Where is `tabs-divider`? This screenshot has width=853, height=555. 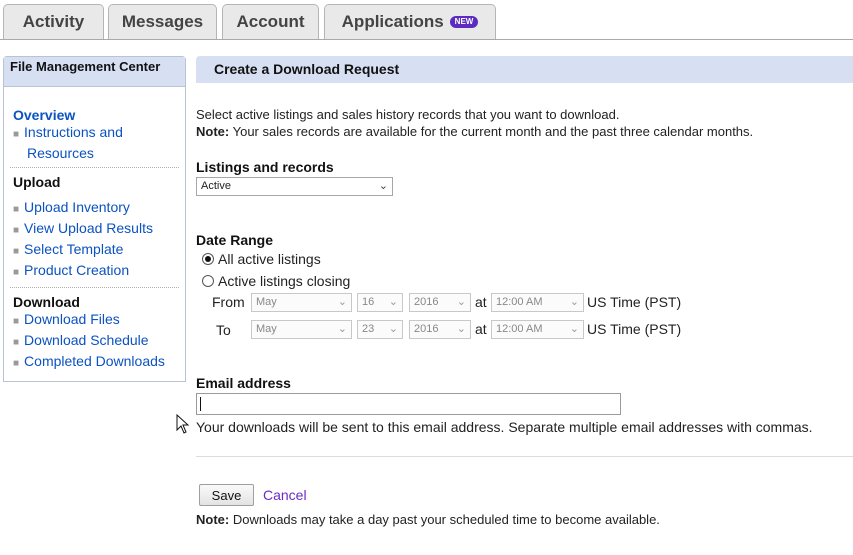
tabs-divider is located at coordinates (426, 39).